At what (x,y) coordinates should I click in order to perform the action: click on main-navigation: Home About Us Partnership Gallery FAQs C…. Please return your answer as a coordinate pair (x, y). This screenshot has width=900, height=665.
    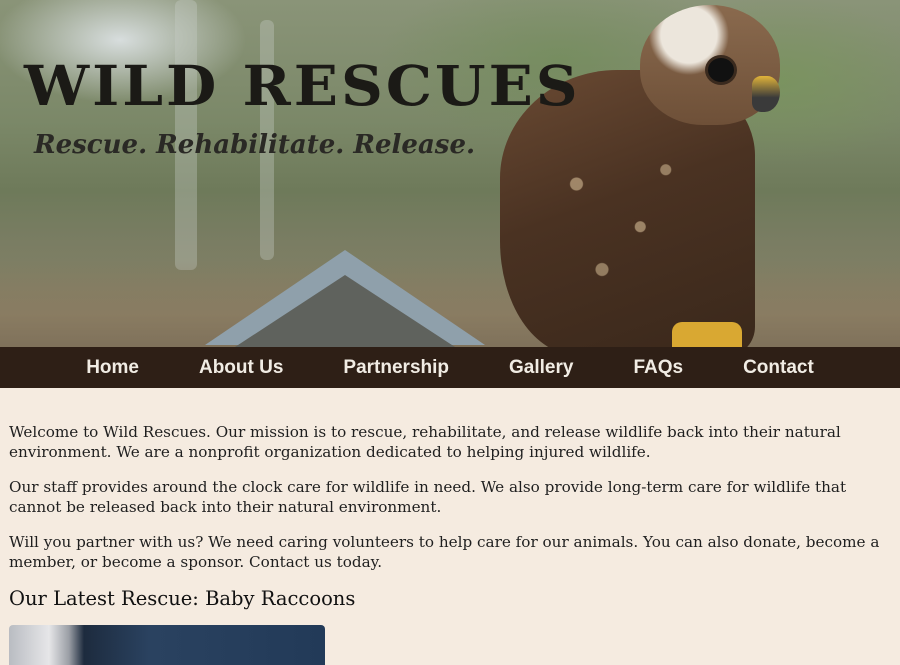
    Looking at the image, I should click on (450, 367).